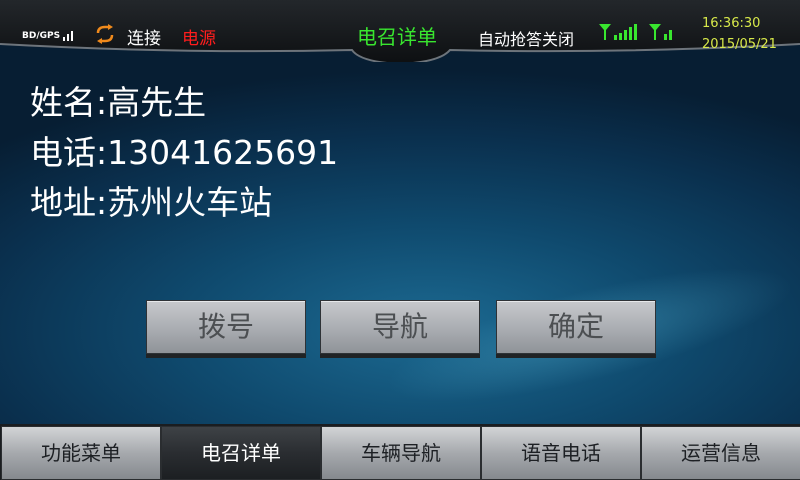 This screenshot has width=800, height=480. I want to click on bottom-tab-bar: 功能菜单 电召详单 车辆导航 语音电话 运营信息, so click(400, 452).